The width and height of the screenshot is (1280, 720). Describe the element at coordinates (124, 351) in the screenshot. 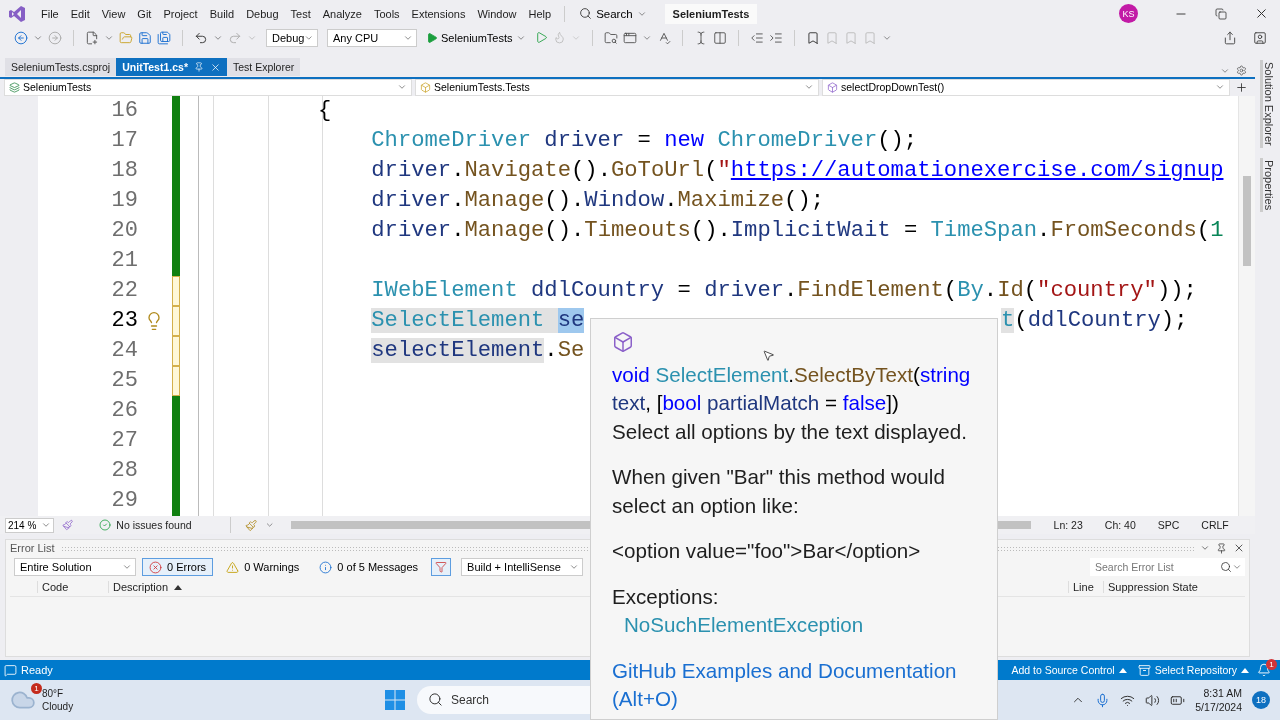

I see `line-number: 24` at that location.